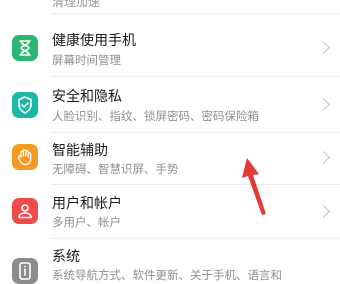 Image resolution: width=340 pixels, height=284 pixels. I want to click on cleanup-subtitle-partial: 清理加速, so click(76, 4).